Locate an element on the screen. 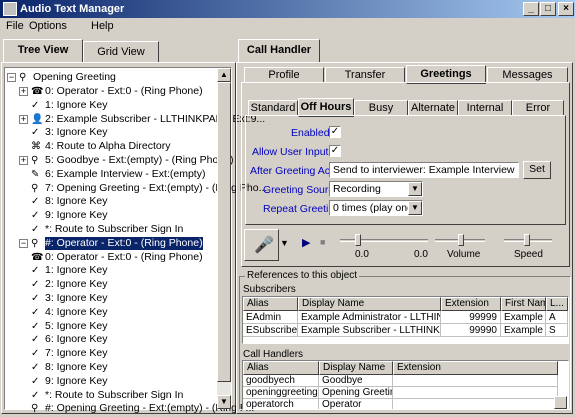 The width and height of the screenshot is (575, 417). window-title: Audio Text Manager is located at coordinates (72, 9).